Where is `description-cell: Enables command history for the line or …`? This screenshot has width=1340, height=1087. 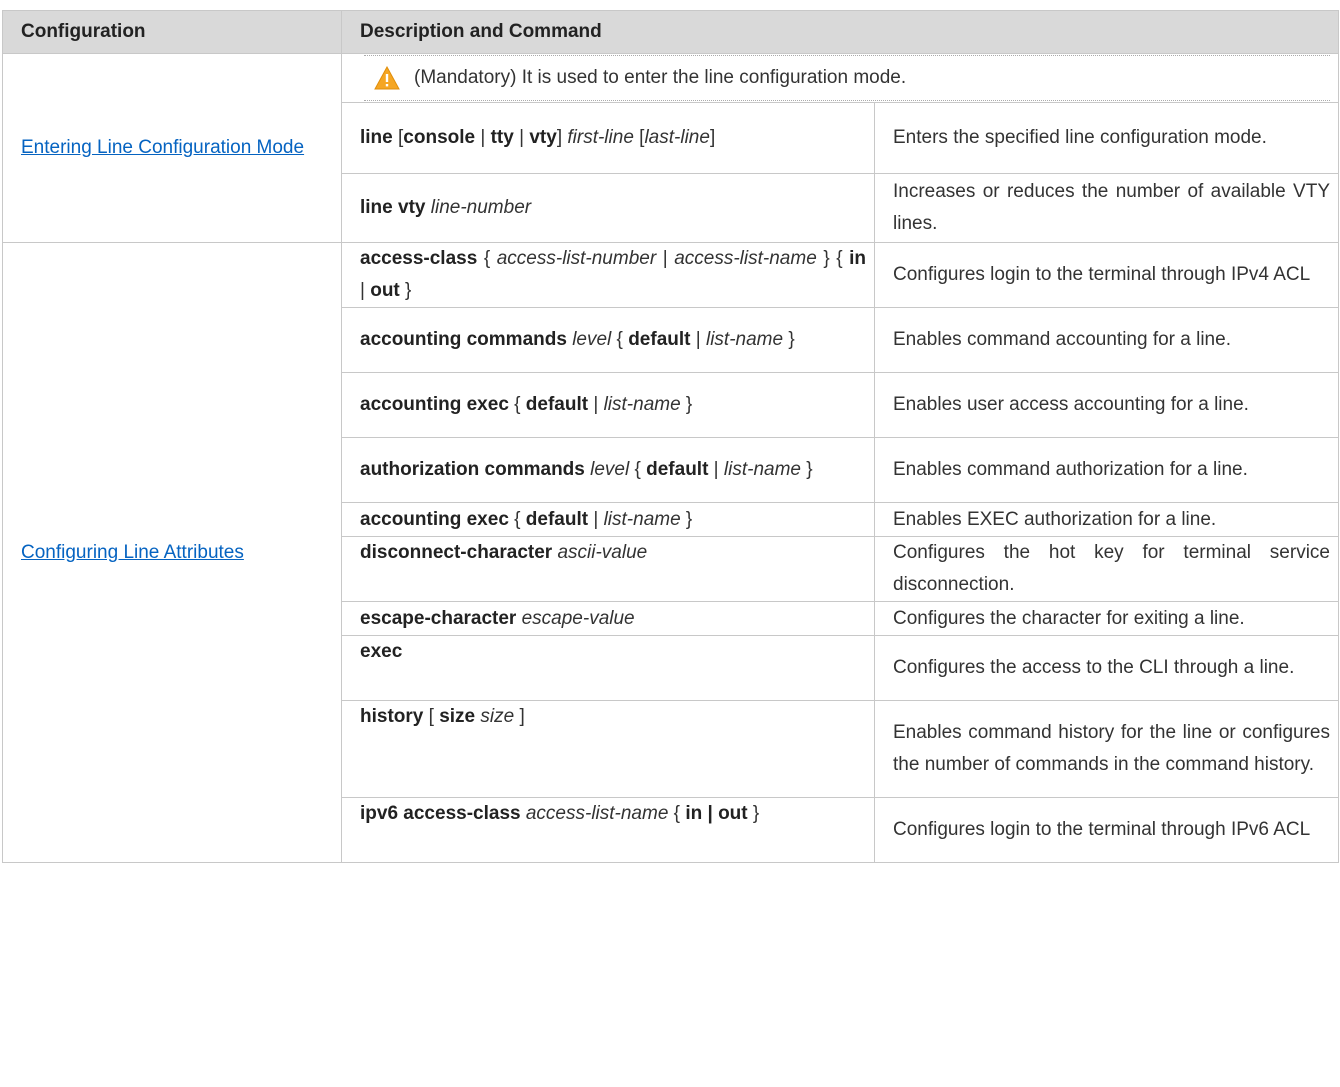 description-cell: Enables command history for the line or … is located at coordinates (1106, 749).